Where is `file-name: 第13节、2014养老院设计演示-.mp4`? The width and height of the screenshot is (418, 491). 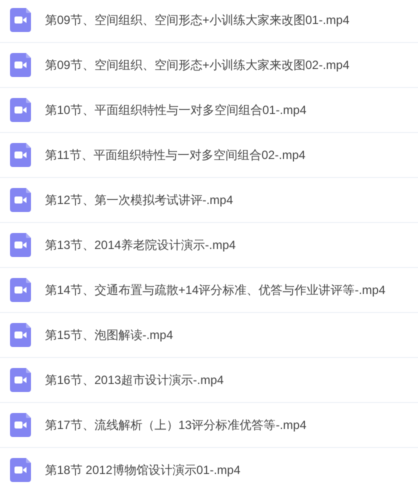 file-name: 第13节、2014养老院设计演示-.mp4 is located at coordinates (140, 245).